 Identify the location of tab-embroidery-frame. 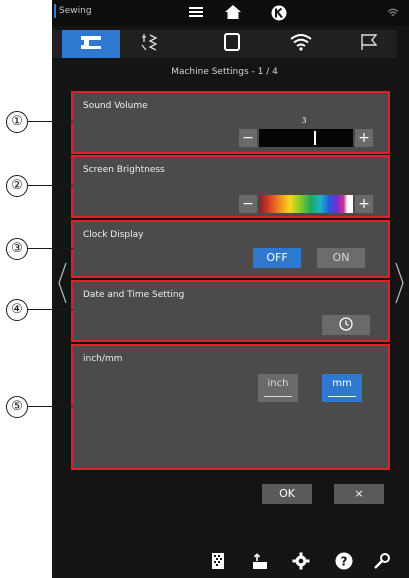
(232, 44).